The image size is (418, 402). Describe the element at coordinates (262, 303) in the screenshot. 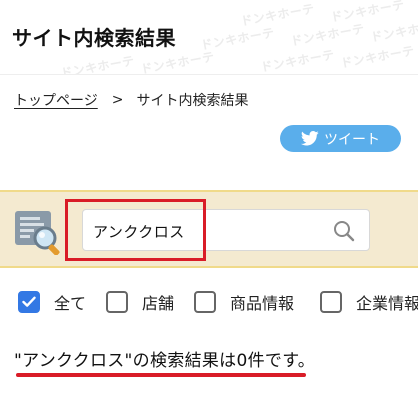

I see `filter-products-label: 商品情報` at that location.